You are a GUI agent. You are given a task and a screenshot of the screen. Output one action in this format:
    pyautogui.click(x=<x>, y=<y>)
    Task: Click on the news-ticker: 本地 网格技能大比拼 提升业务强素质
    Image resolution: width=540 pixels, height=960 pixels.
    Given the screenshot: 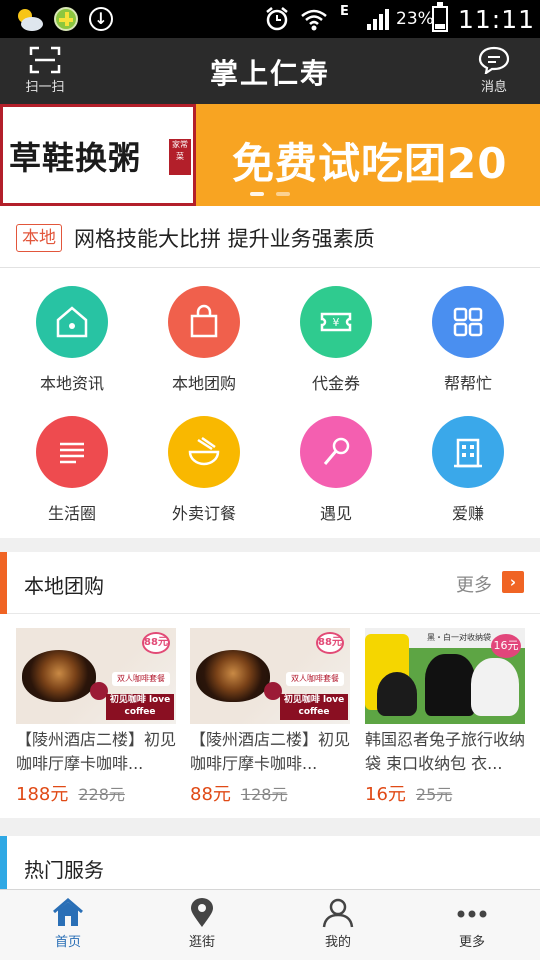 What is the action you would take?
    pyautogui.click(x=270, y=237)
    